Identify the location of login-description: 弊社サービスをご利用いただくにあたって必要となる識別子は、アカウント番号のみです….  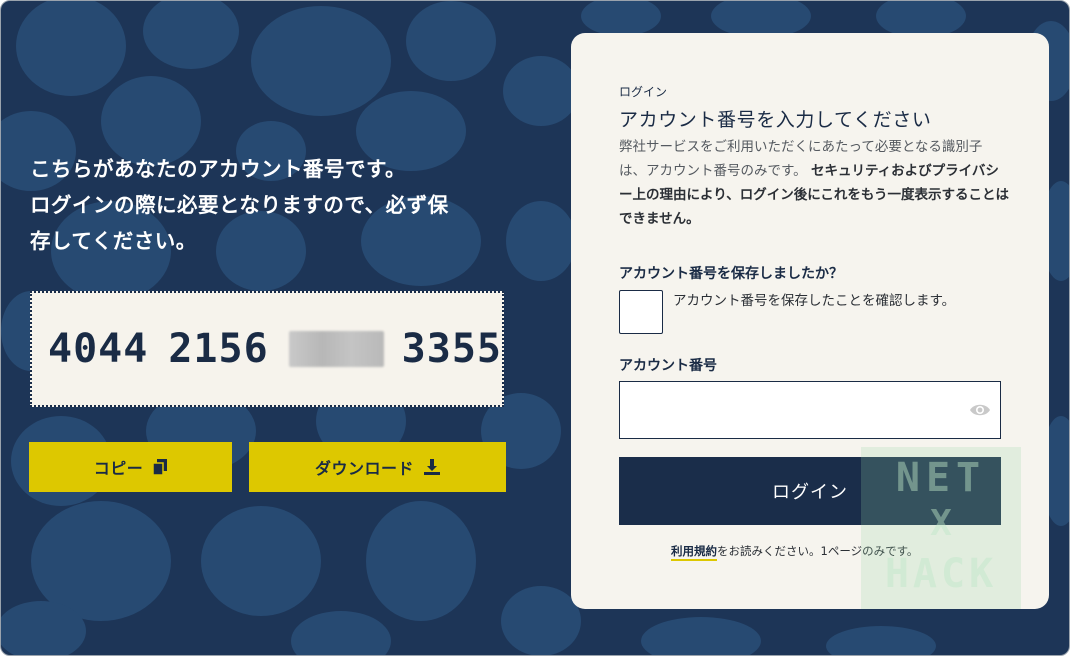
(814, 183).